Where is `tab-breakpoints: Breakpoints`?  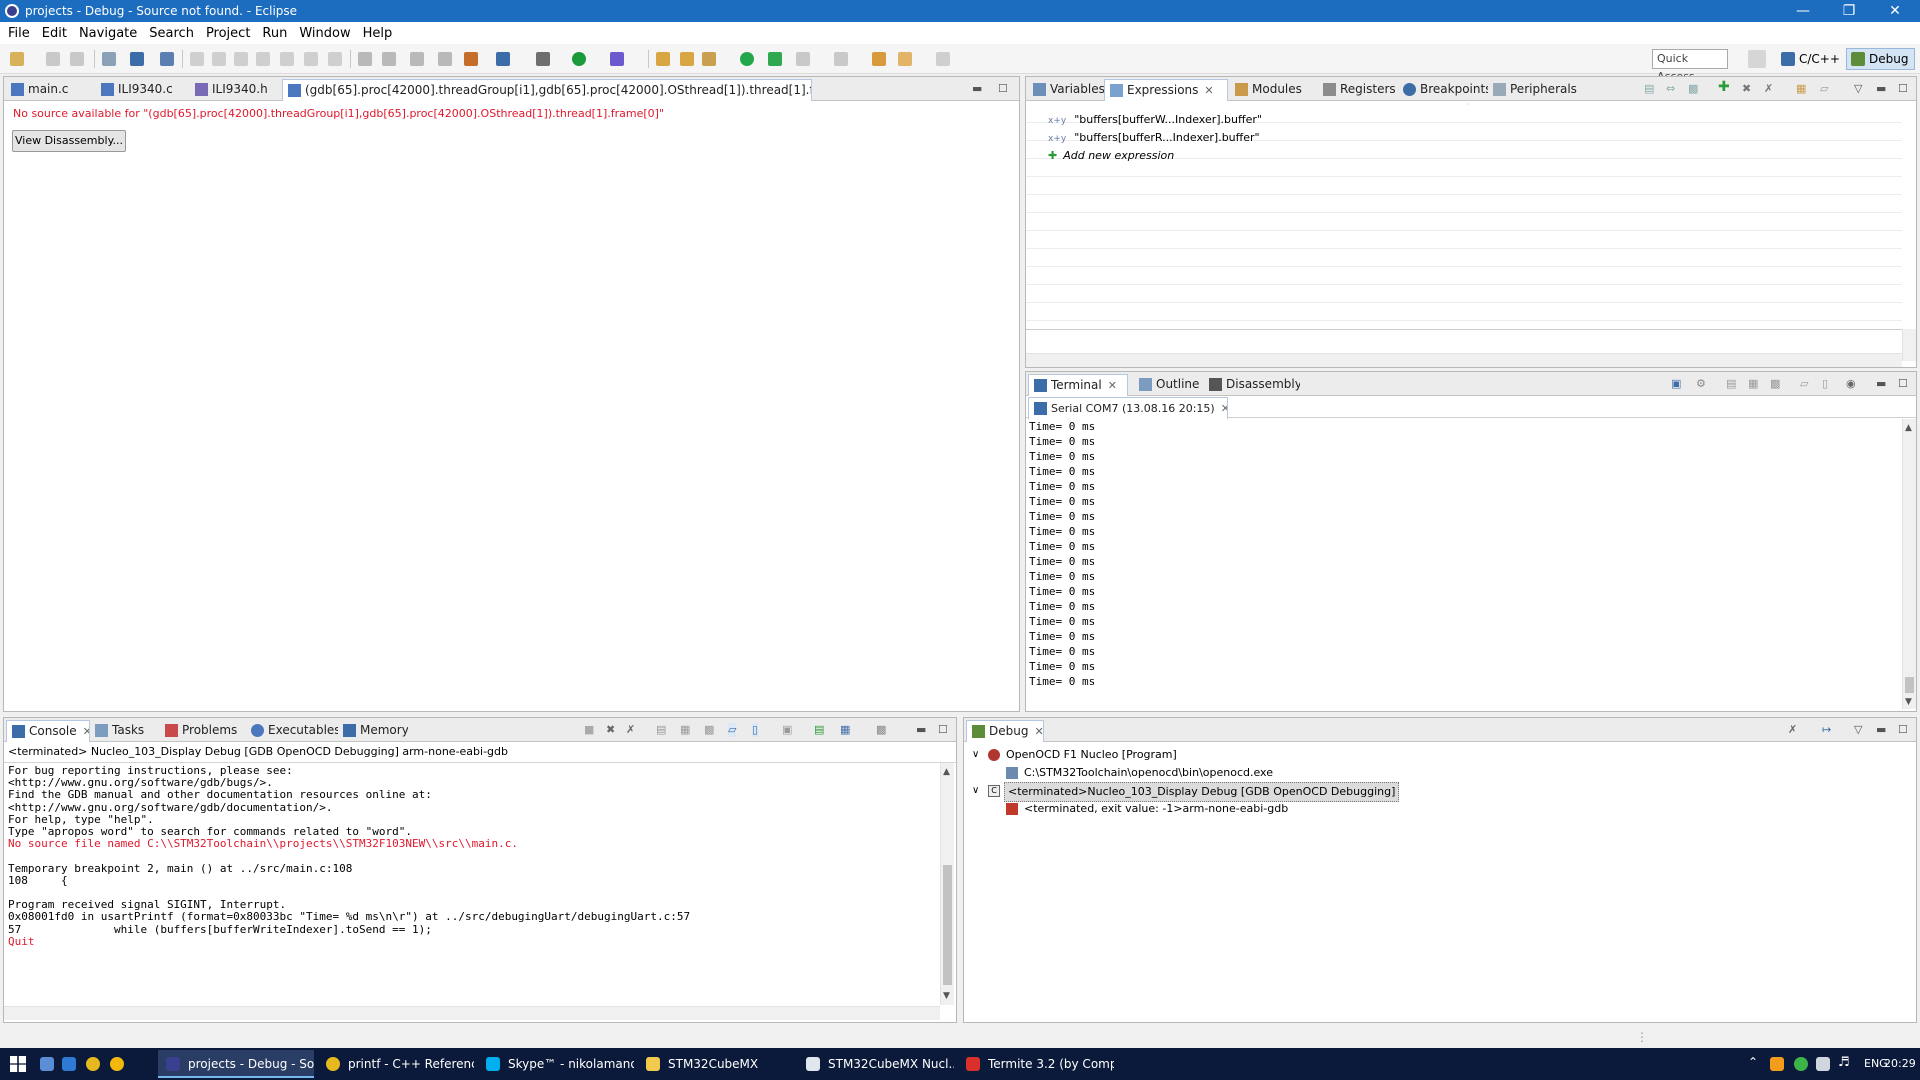 tab-breakpoints: Breakpoints is located at coordinates (1443, 90).